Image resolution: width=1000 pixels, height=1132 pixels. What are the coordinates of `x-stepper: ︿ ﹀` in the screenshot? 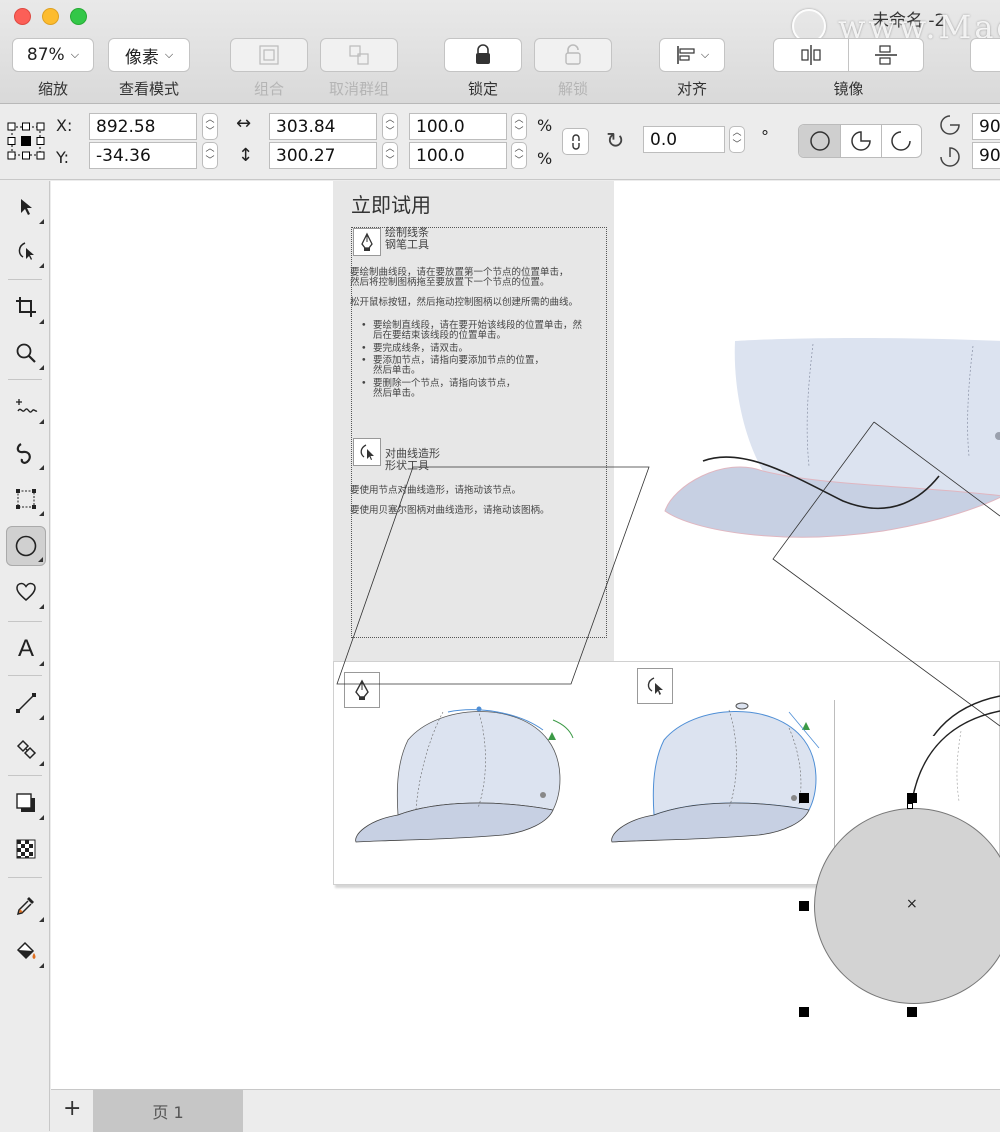 It's located at (210, 126).